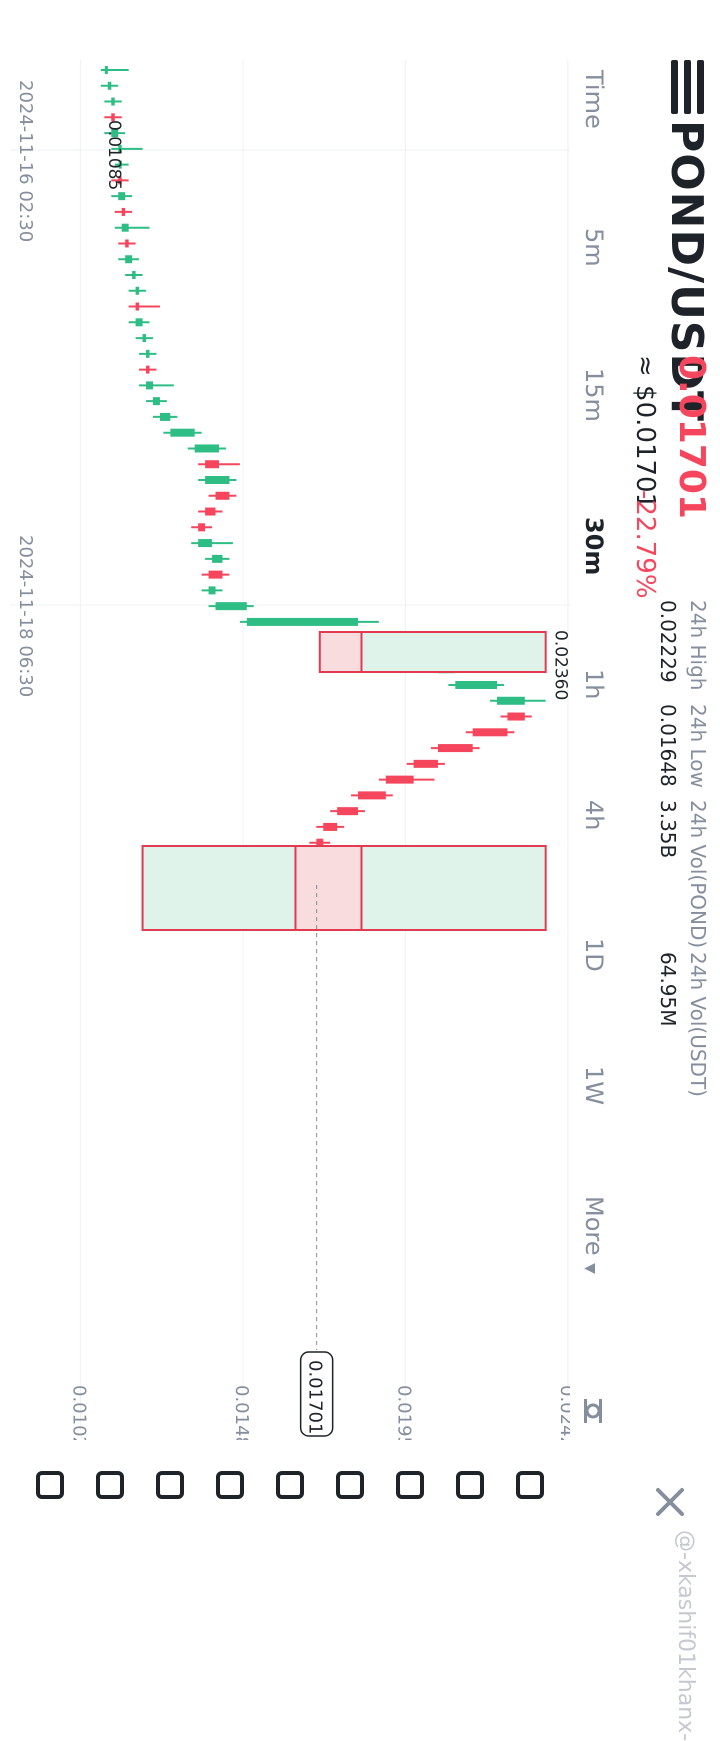 This screenshot has width=720, height=1741. I want to click on y-tick-label: 0.01489, so click(241, 1412).